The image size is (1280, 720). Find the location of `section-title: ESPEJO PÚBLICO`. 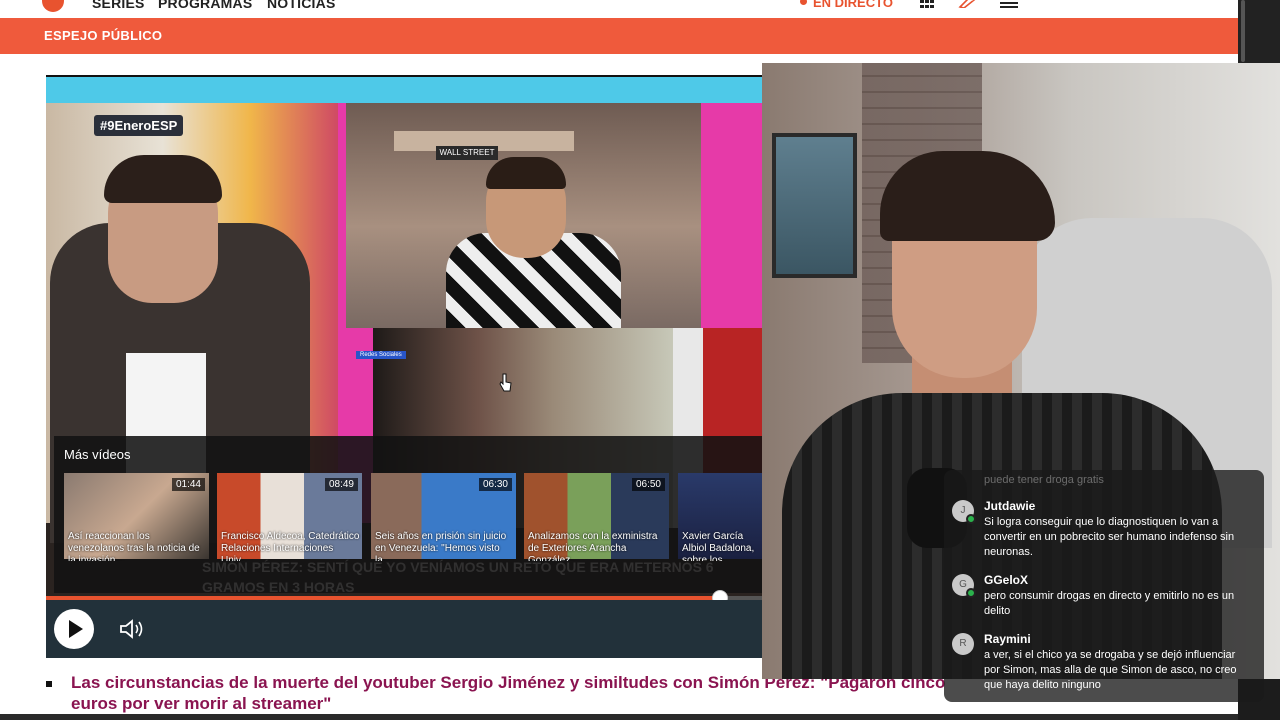

section-title: ESPEJO PÚBLICO is located at coordinates (103, 35).